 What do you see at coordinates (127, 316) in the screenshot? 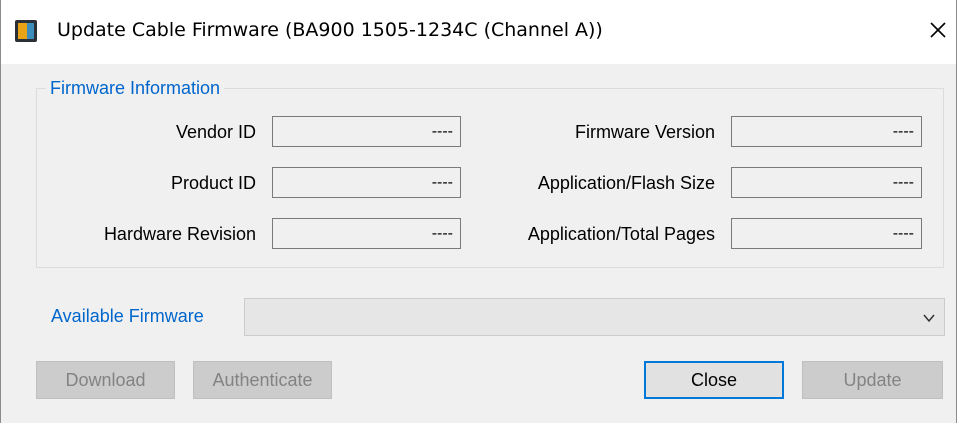
I see `available-firmware-label: Available Firmware` at bounding box center [127, 316].